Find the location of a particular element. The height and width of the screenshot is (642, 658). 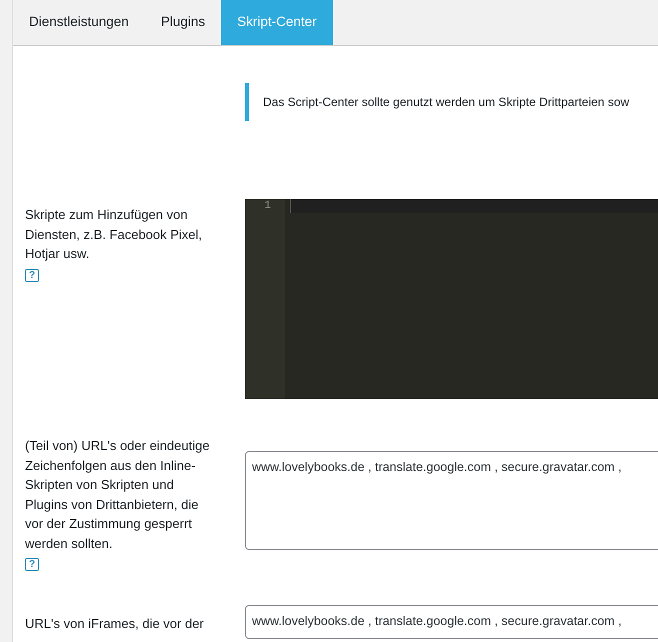

field-label: URL's von iFrames, die vor der is located at coordinates (115, 624).